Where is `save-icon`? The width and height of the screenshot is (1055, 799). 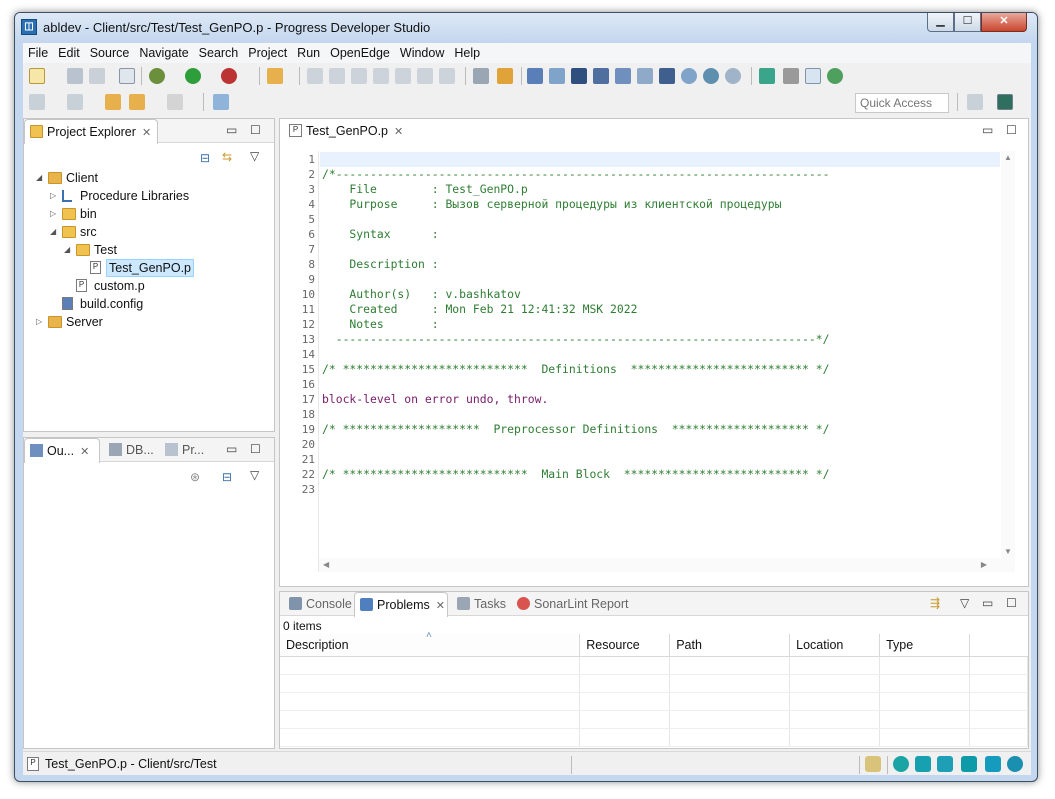 save-icon is located at coordinates (75, 76).